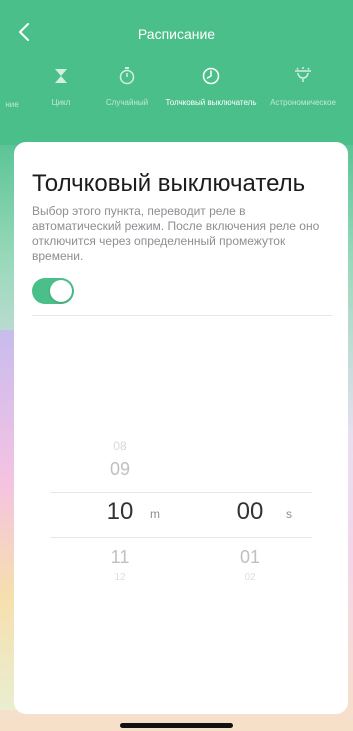 The height and width of the screenshot is (731, 353). I want to click on stopwatch-icon, so click(127, 76).